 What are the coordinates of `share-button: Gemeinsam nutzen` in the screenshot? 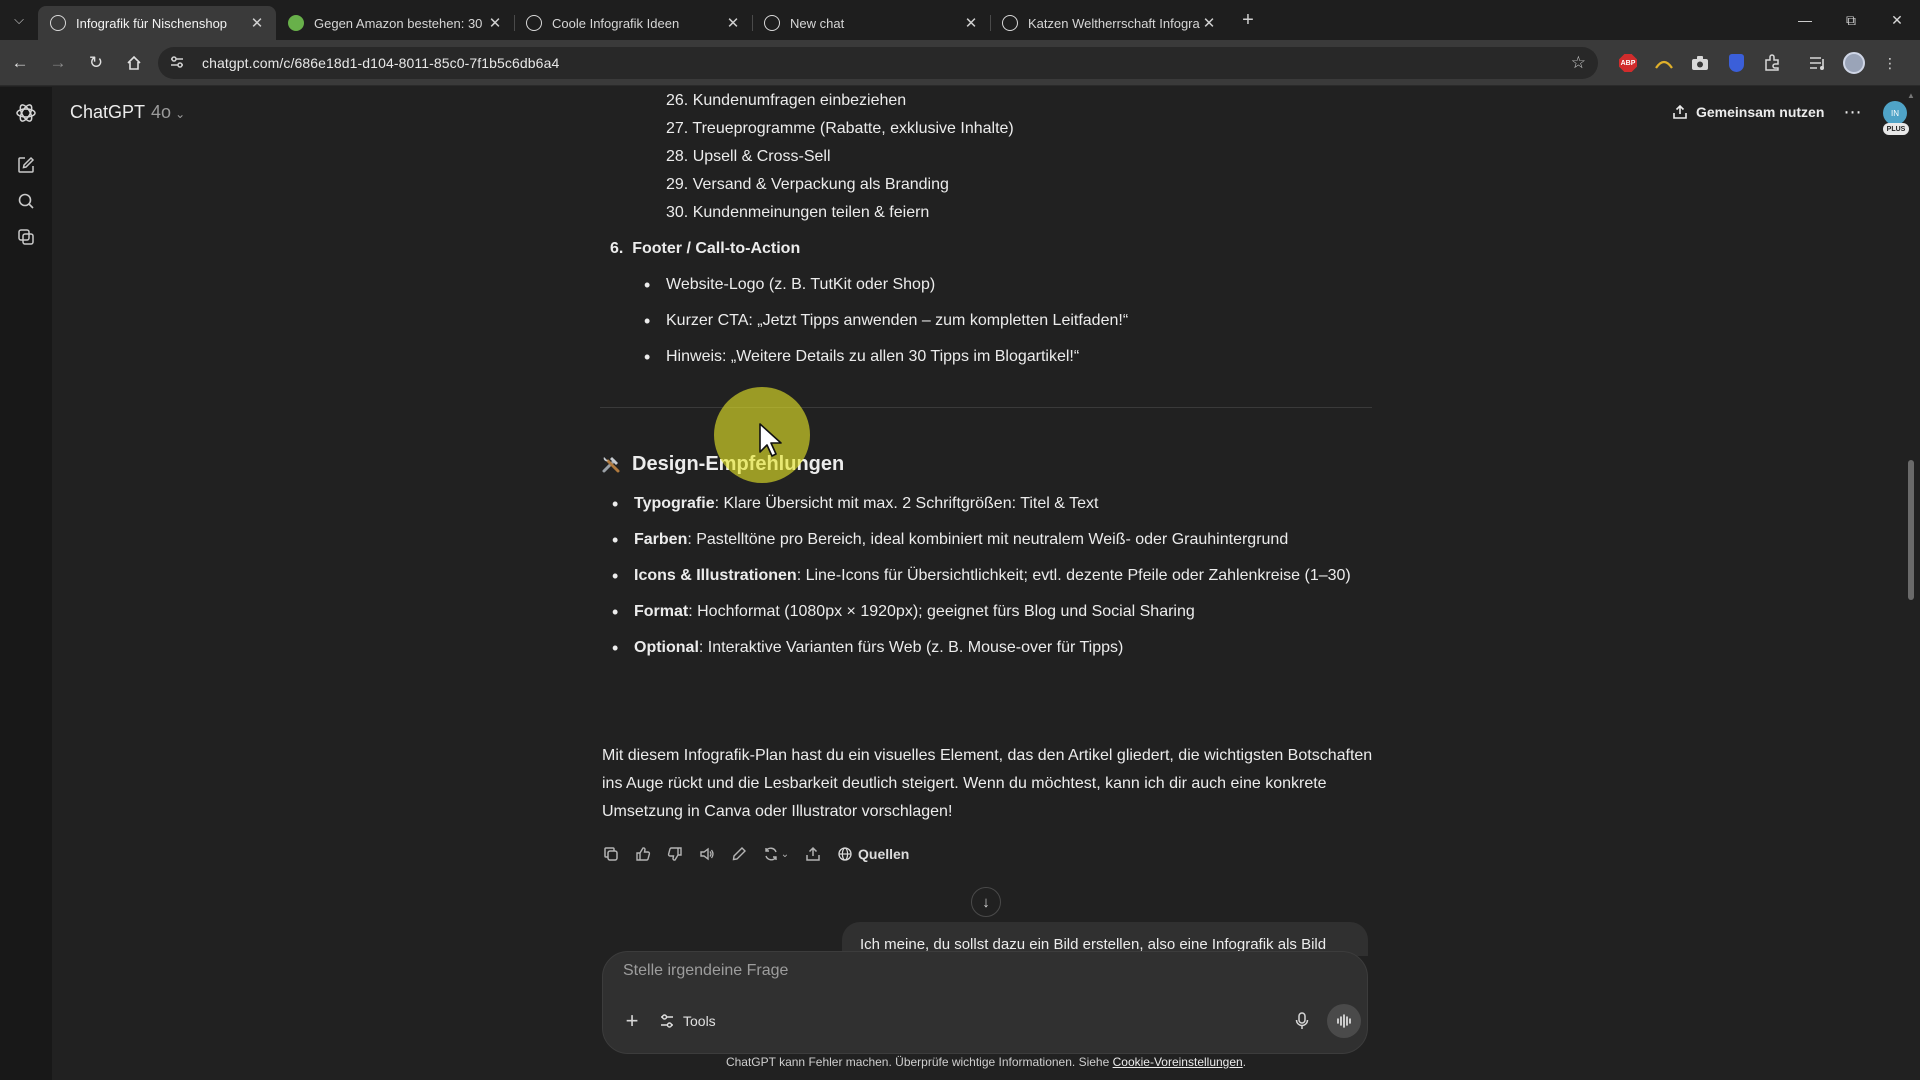 It's located at (1748, 112).